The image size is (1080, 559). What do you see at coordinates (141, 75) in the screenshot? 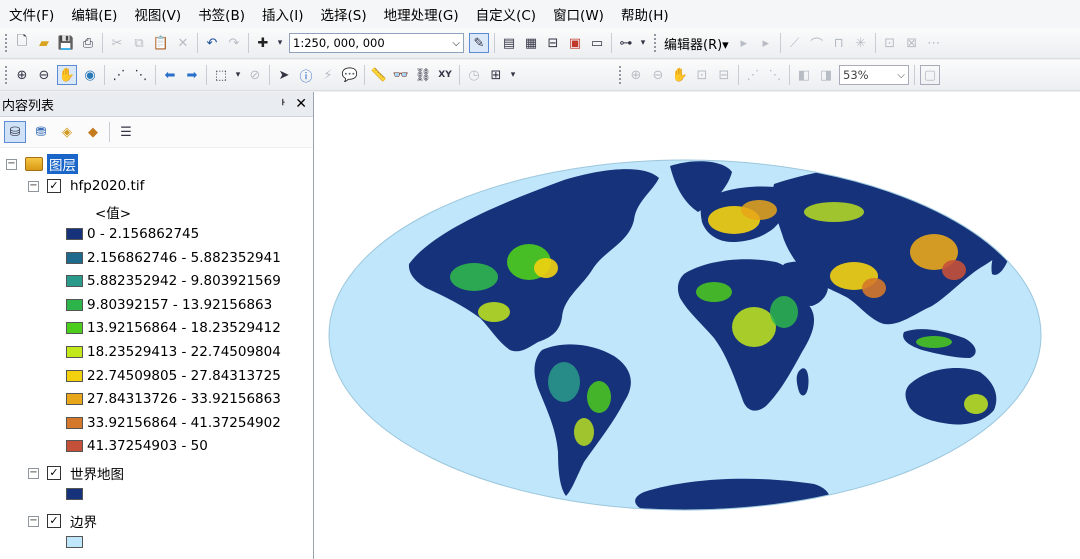
I see `fixed-zoom-out-icon: ⋱` at bounding box center [141, 75].